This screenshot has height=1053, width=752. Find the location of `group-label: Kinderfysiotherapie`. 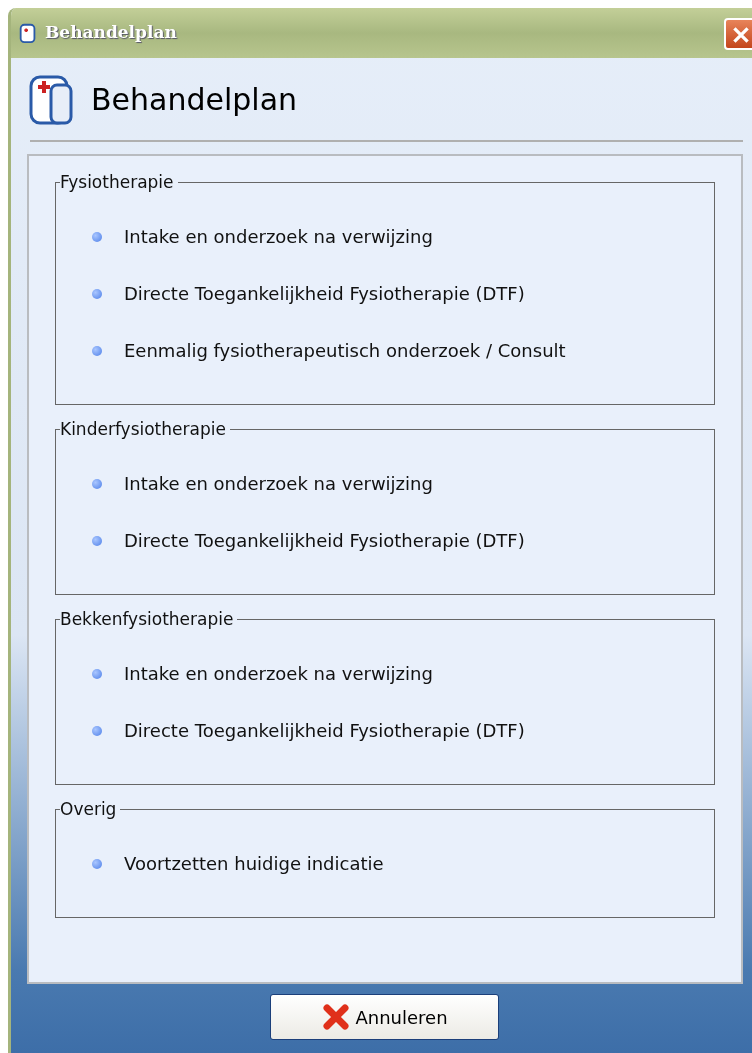

group-label: Kinderfysiotherapie is located at coordinates (145, 429).